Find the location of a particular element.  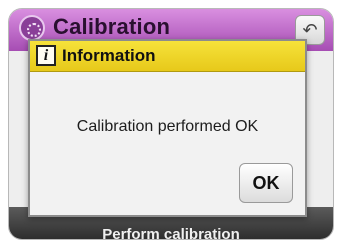

app-title: Calibration is located at coordinates (112, 26).